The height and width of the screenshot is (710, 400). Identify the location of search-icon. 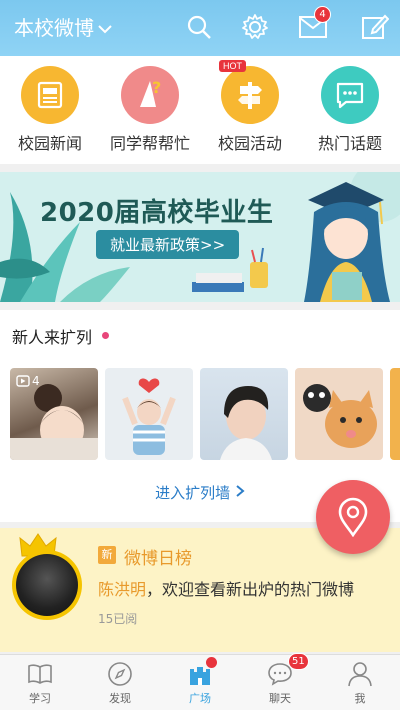
(199, 27).